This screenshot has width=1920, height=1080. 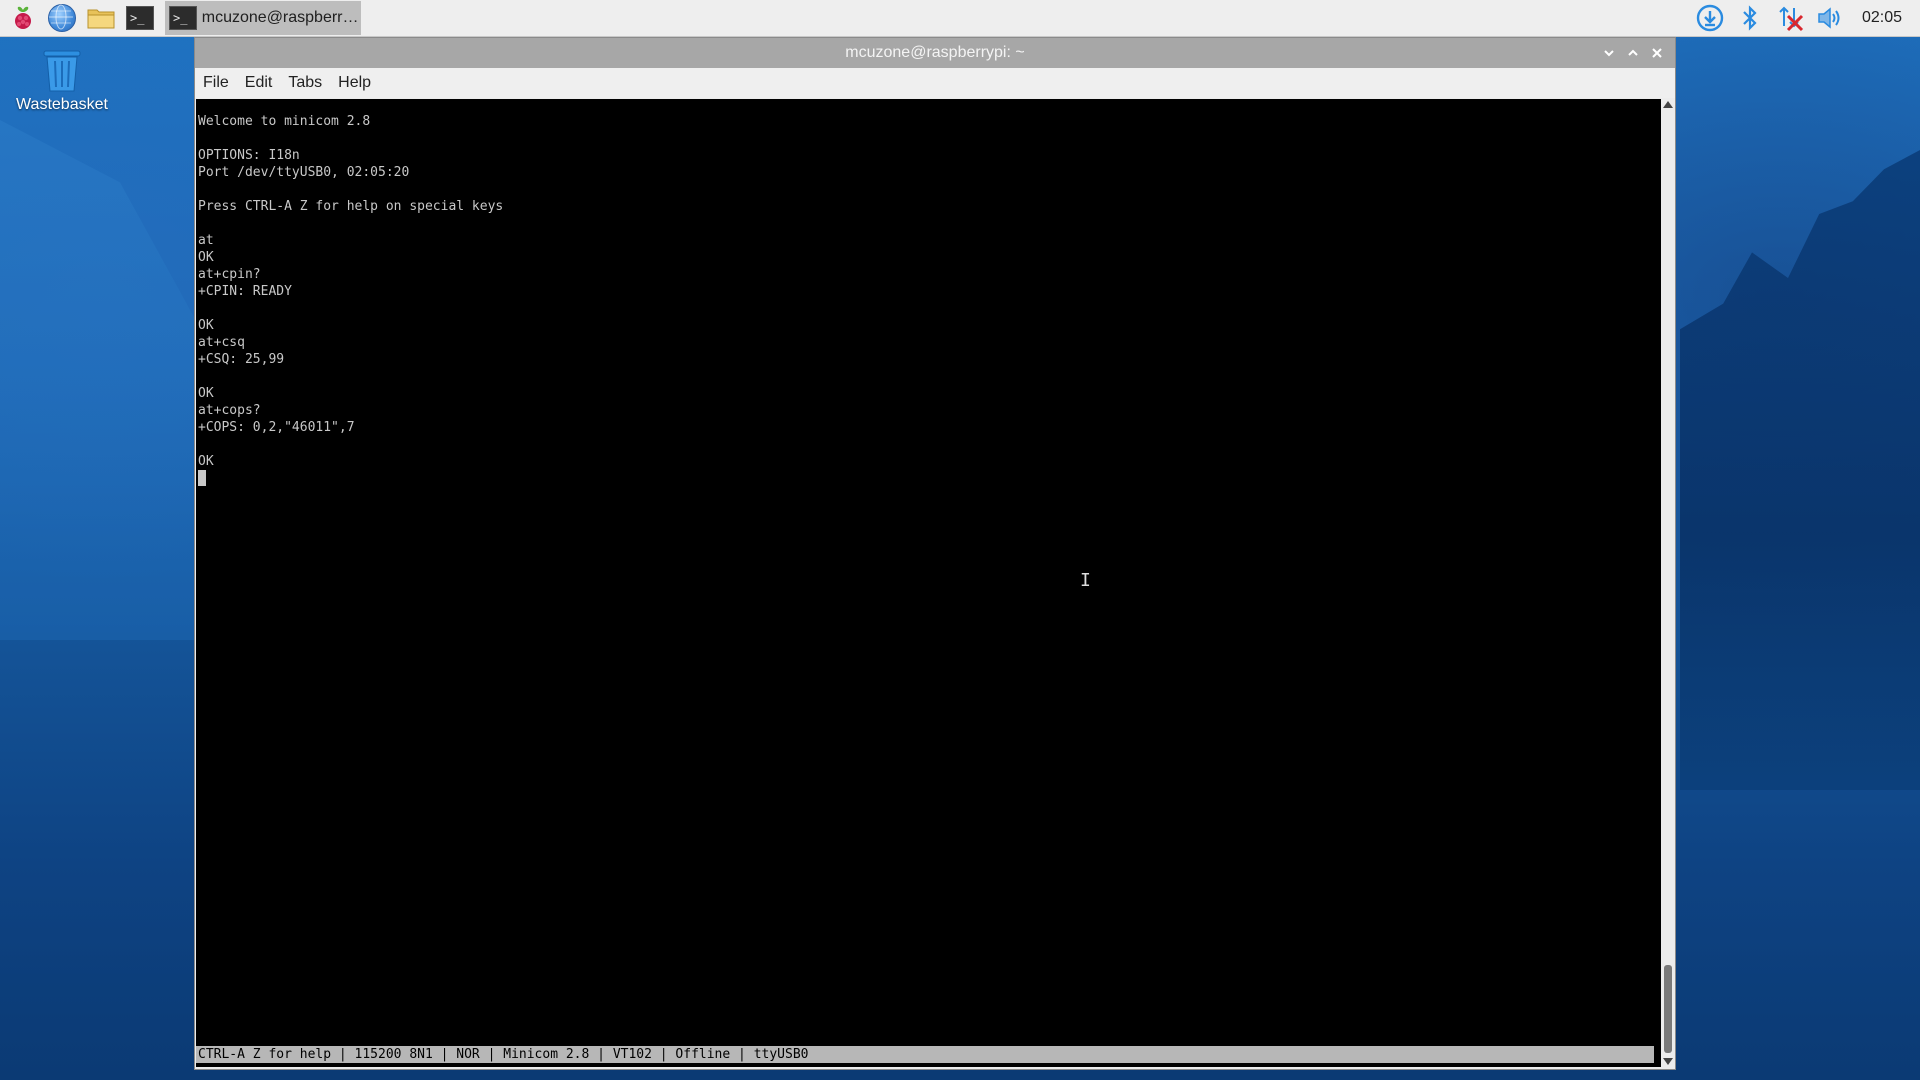 I want to click on window-titlebar: mcuzone@raspberrypi: ~, so click(x=935, y=53).